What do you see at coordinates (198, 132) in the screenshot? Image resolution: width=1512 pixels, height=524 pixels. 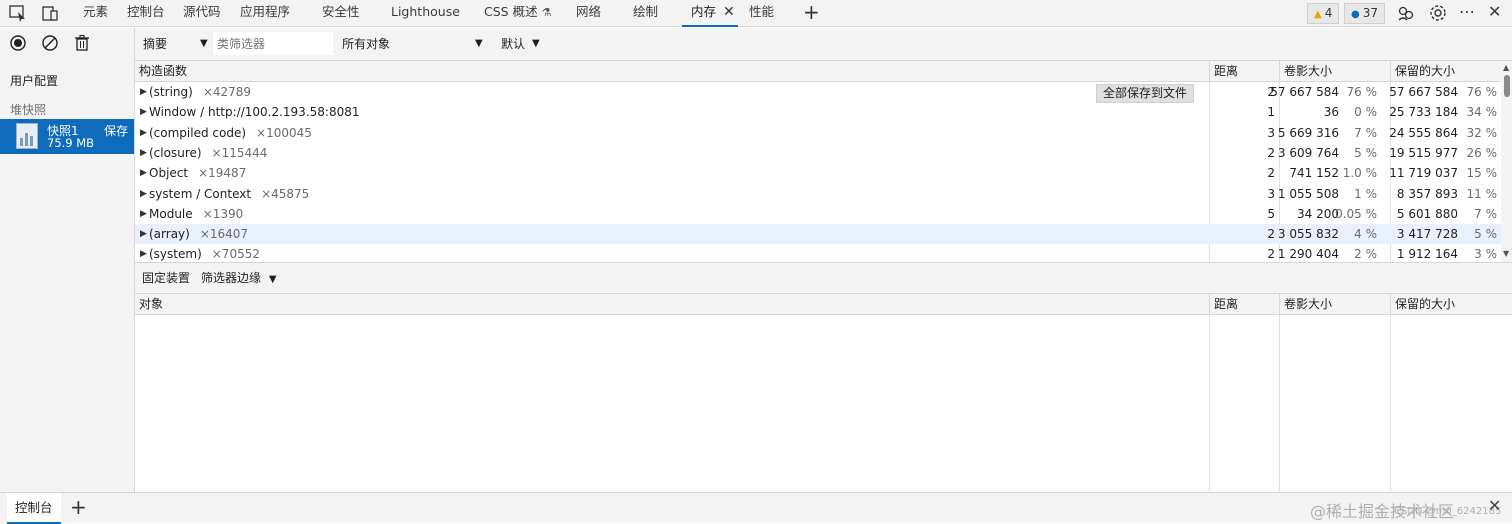 I see `row-constructor-name: (compiled code)` at bounding box center [198, 132].